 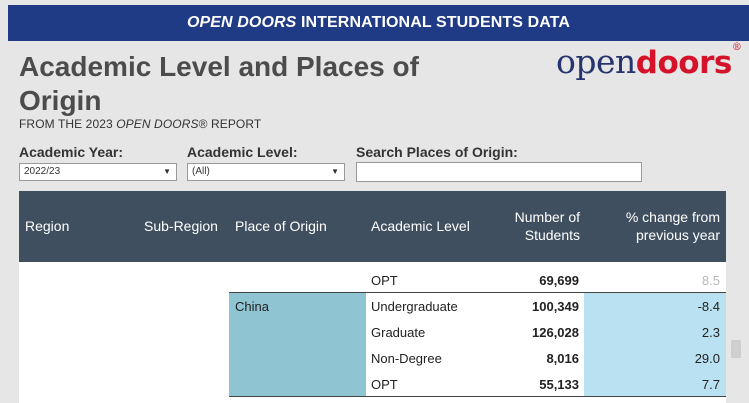 I want to click on logo-doors: doors, so click(x=684, y=63).